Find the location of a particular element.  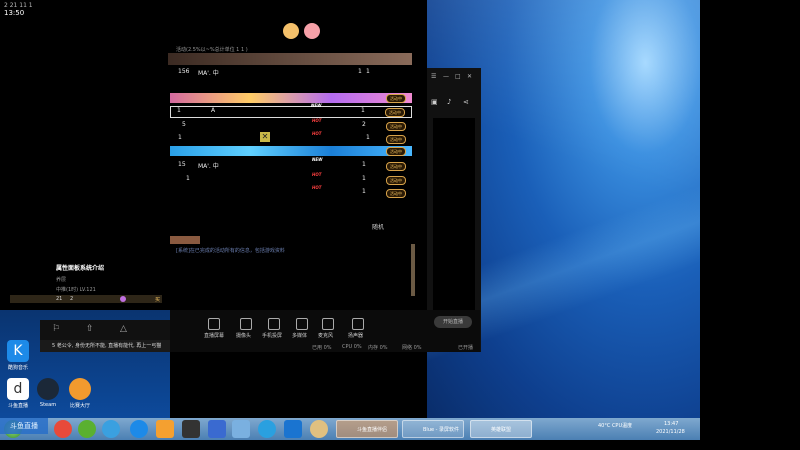

desktop-icon-label: Steam is located at coordinates (48, 405).